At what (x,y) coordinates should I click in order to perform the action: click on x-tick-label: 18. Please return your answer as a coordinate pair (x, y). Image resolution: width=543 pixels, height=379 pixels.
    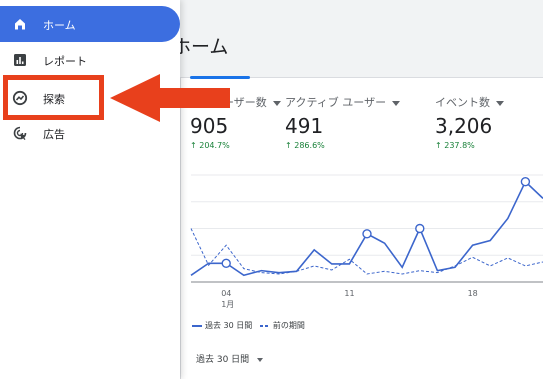
    Looking at the image, I should click on (473, 293).